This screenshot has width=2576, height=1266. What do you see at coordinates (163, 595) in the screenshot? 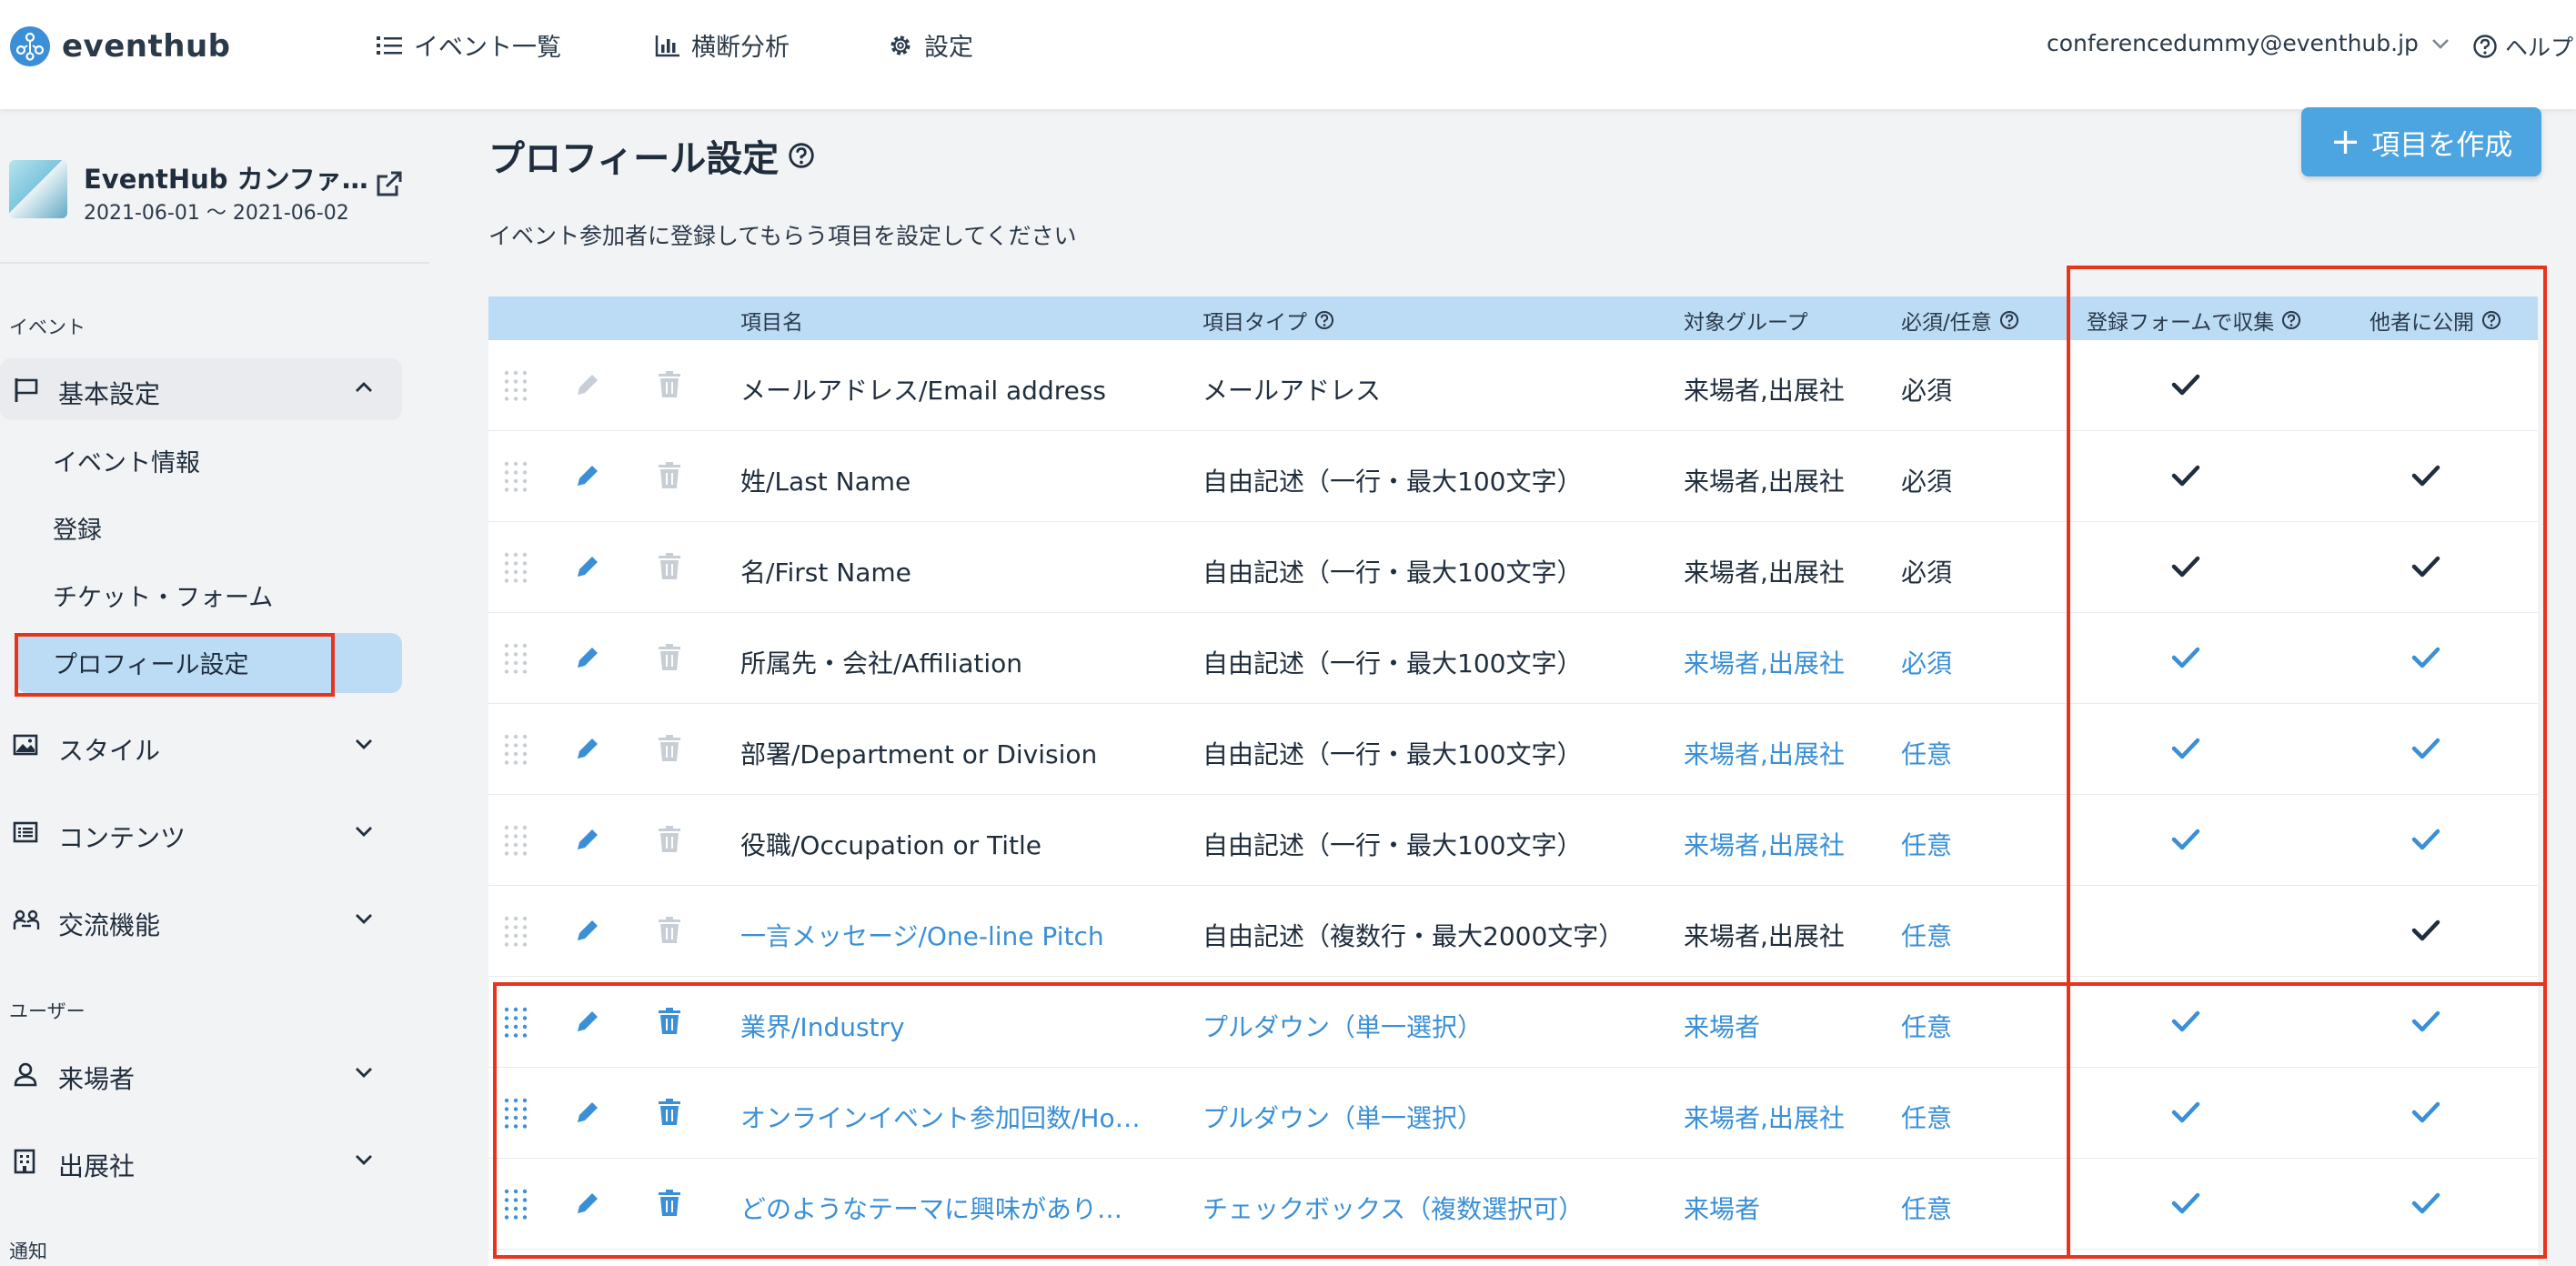
I see `sidebar-subitem-ticket-form: チケット・フォーム` at bounding box center [163, 595].